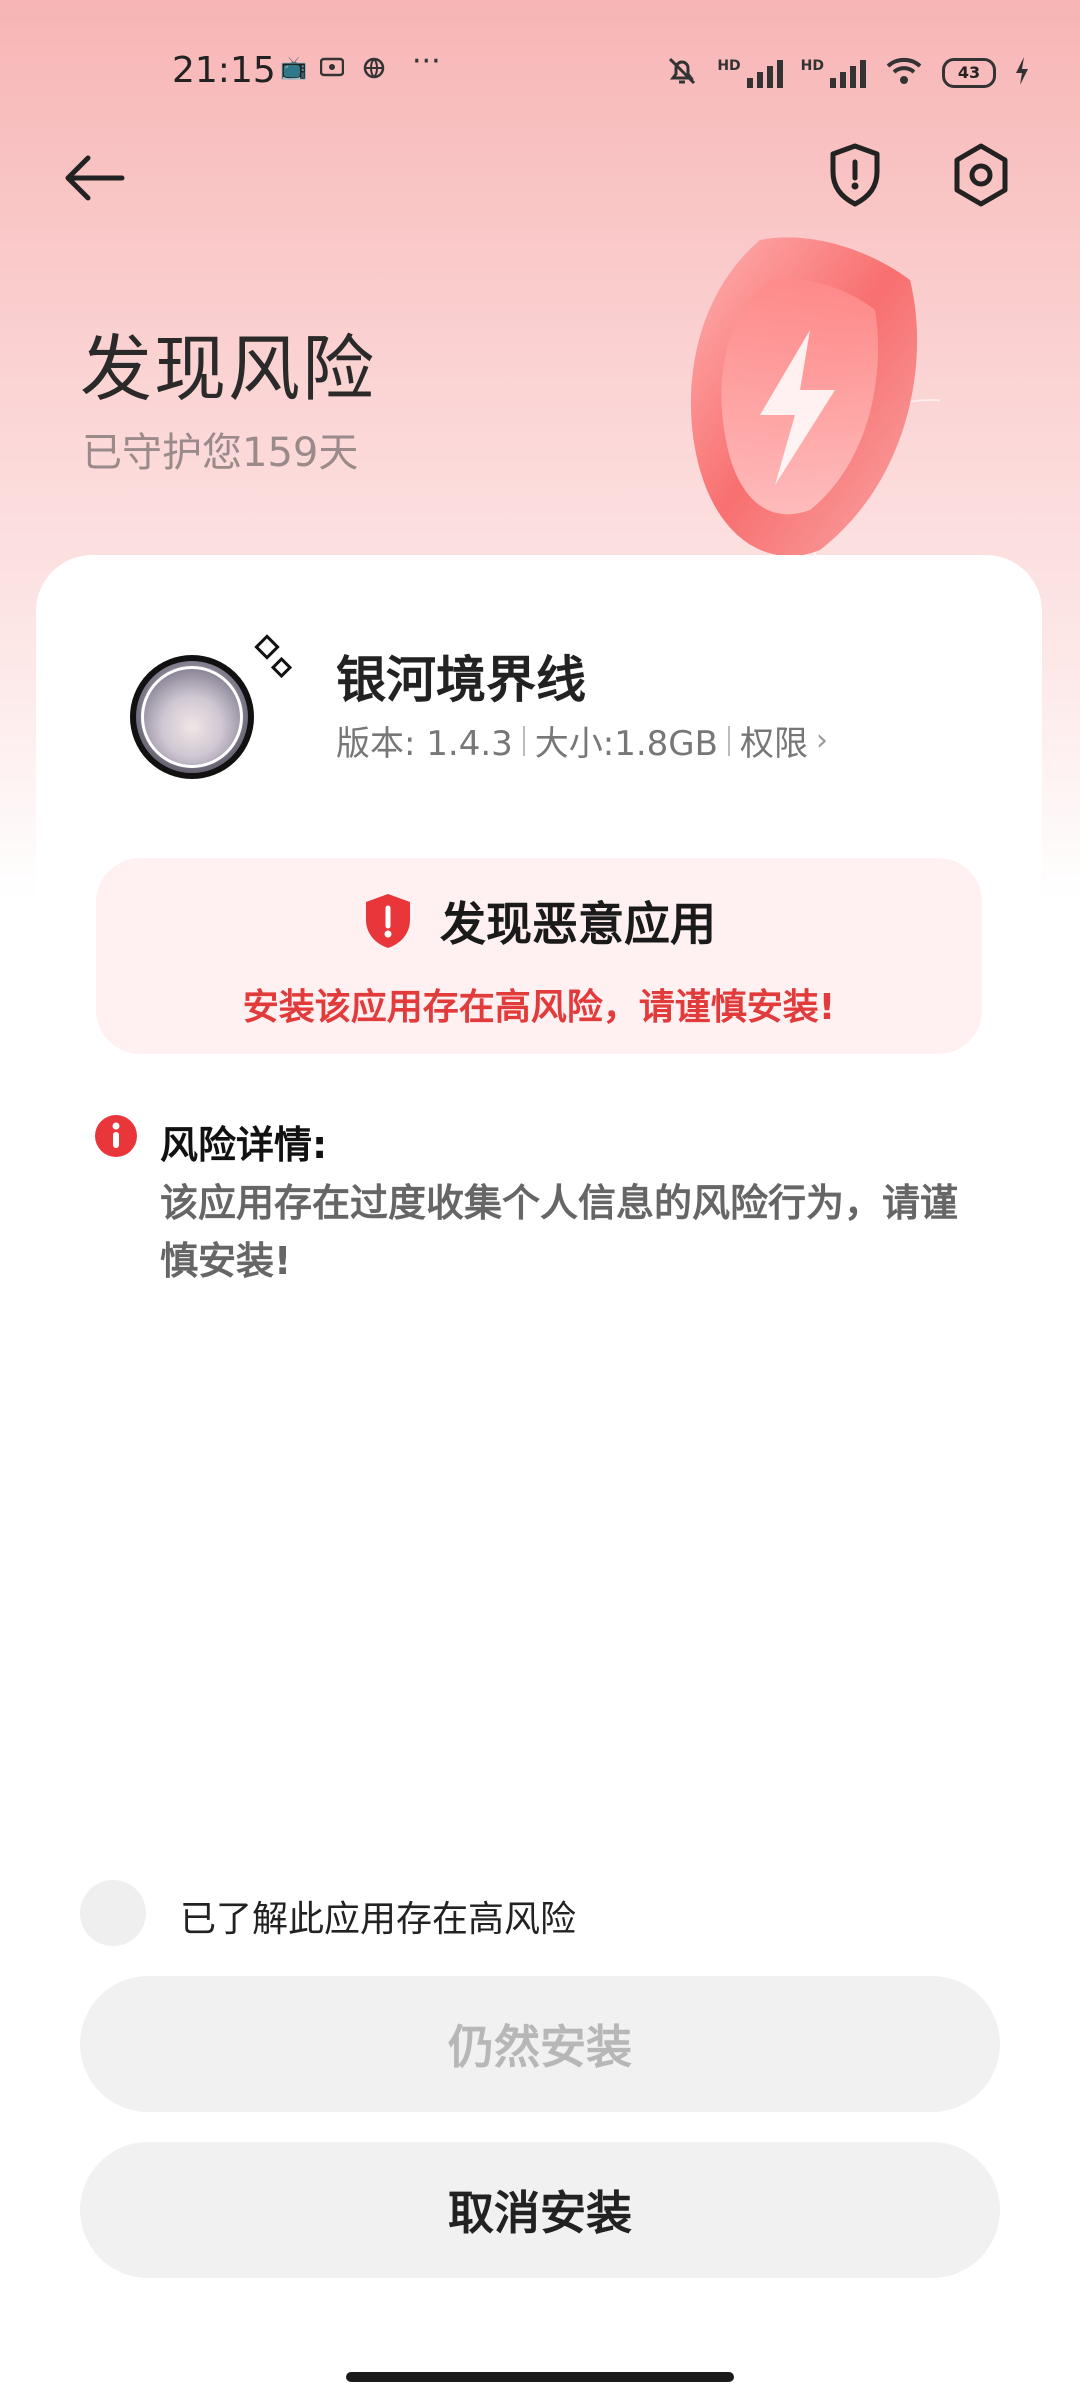  I want to click on charging-icon, so click(1022, 73).